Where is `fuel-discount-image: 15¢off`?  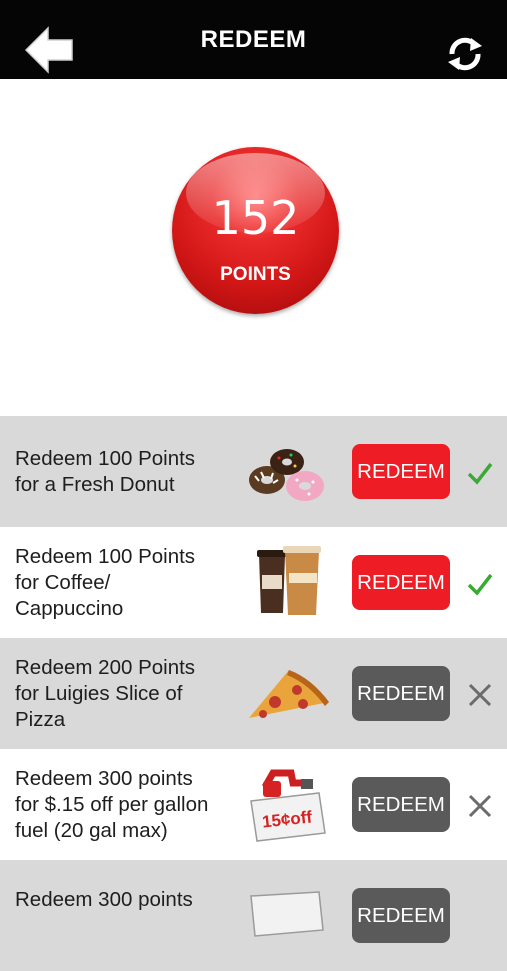
fuel-discount-image: 15¢off is located at coordinates (288, 805).